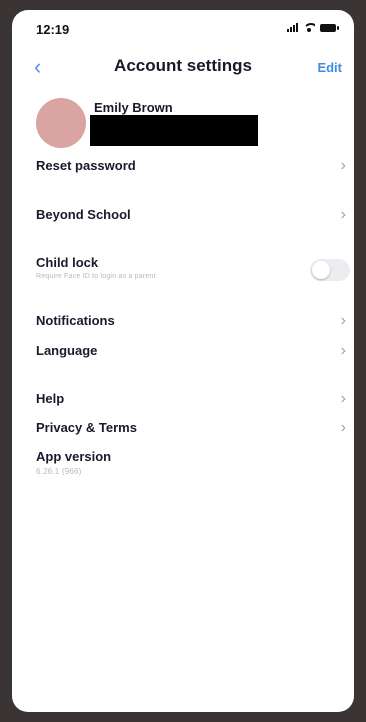 This screenshot has height=722, width=366. Describe the element at coordinates (174, 130) in the screenshot. I see `redacted-block` at that location.